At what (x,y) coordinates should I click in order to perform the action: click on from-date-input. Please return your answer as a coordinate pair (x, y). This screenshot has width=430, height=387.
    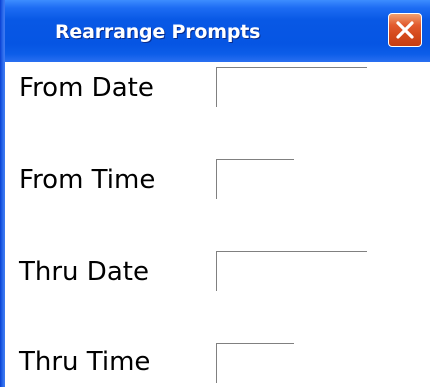
    Looking at the image, I should click on (291, 87).